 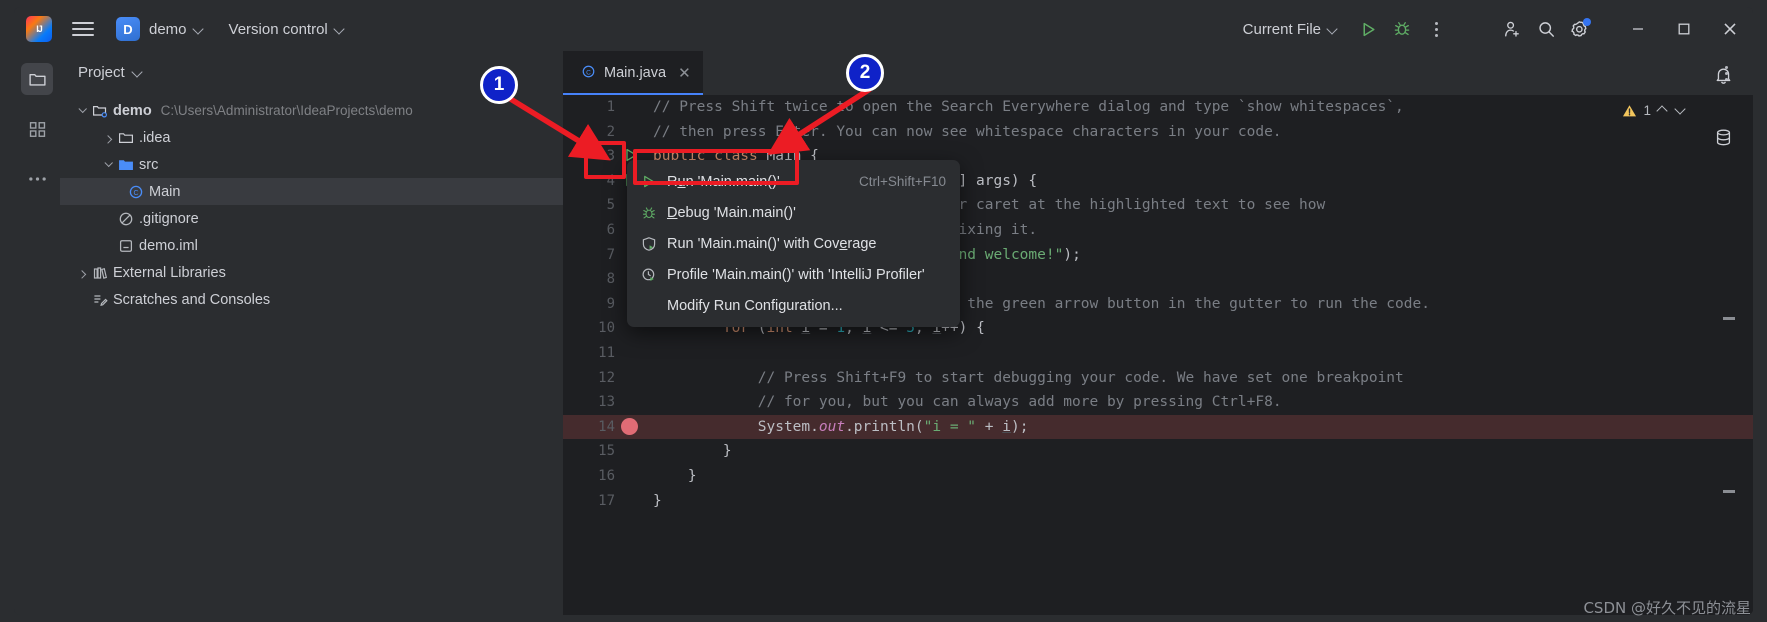 I want to click on annotation-marker-1: 1, so click(x=499, y=85).